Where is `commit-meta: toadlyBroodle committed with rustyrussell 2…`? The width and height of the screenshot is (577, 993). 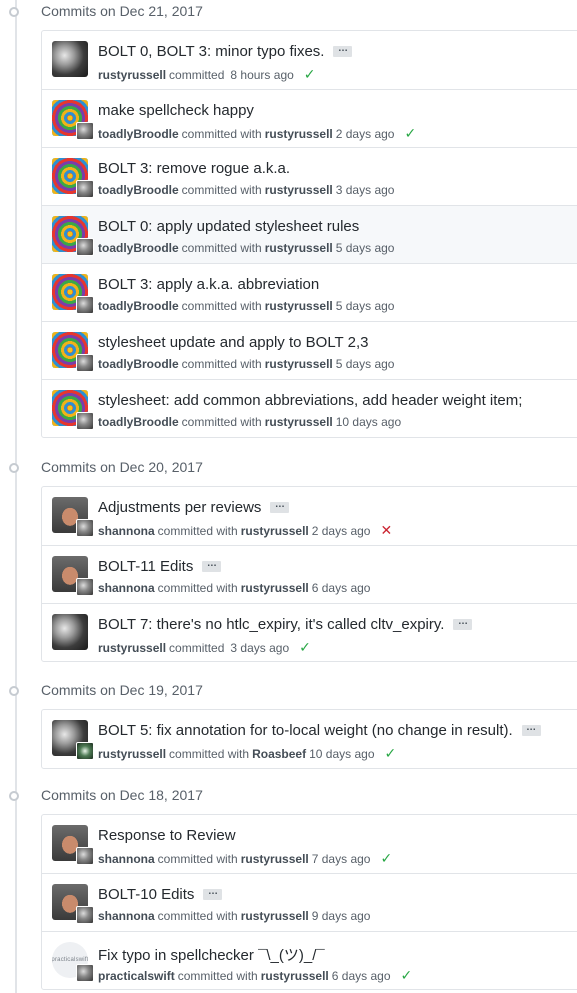 commit-meta: toadlyBroodle committed with rustyrussell 2… is located at coordinates (257, 133).